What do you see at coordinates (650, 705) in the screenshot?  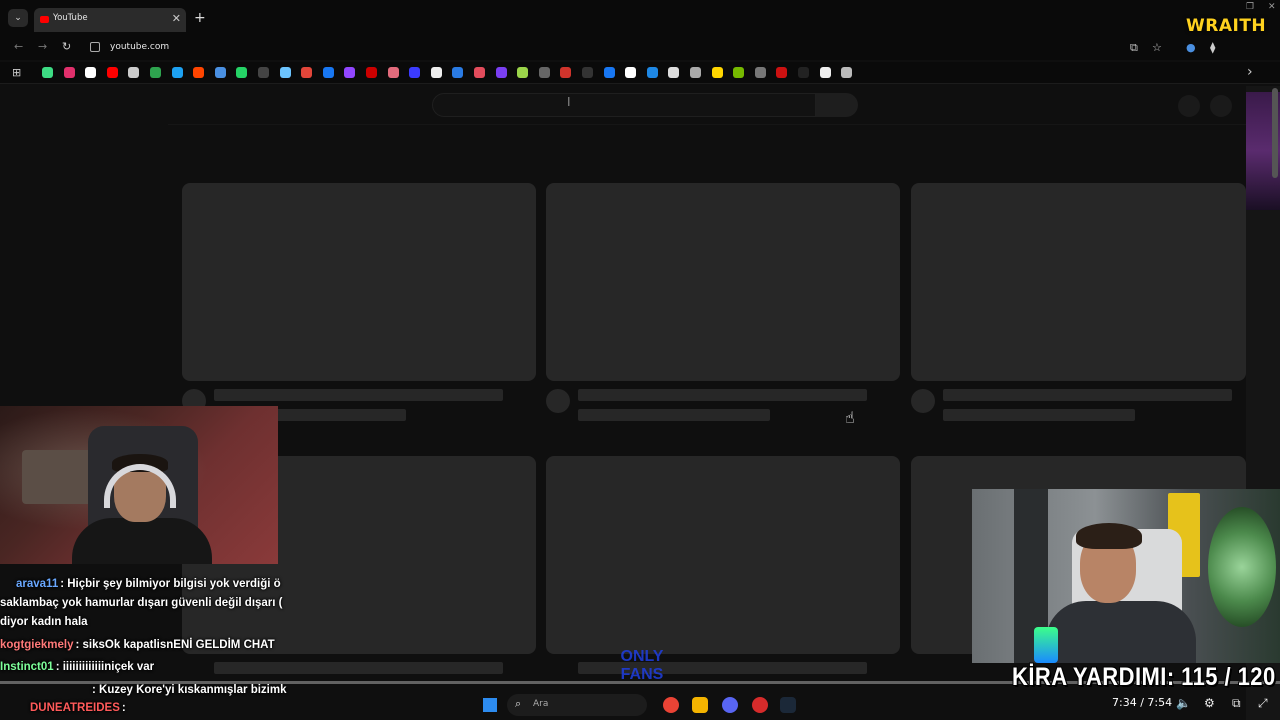 I see `taskbar: ⌕ Ara` at bounding box center [650, 705].